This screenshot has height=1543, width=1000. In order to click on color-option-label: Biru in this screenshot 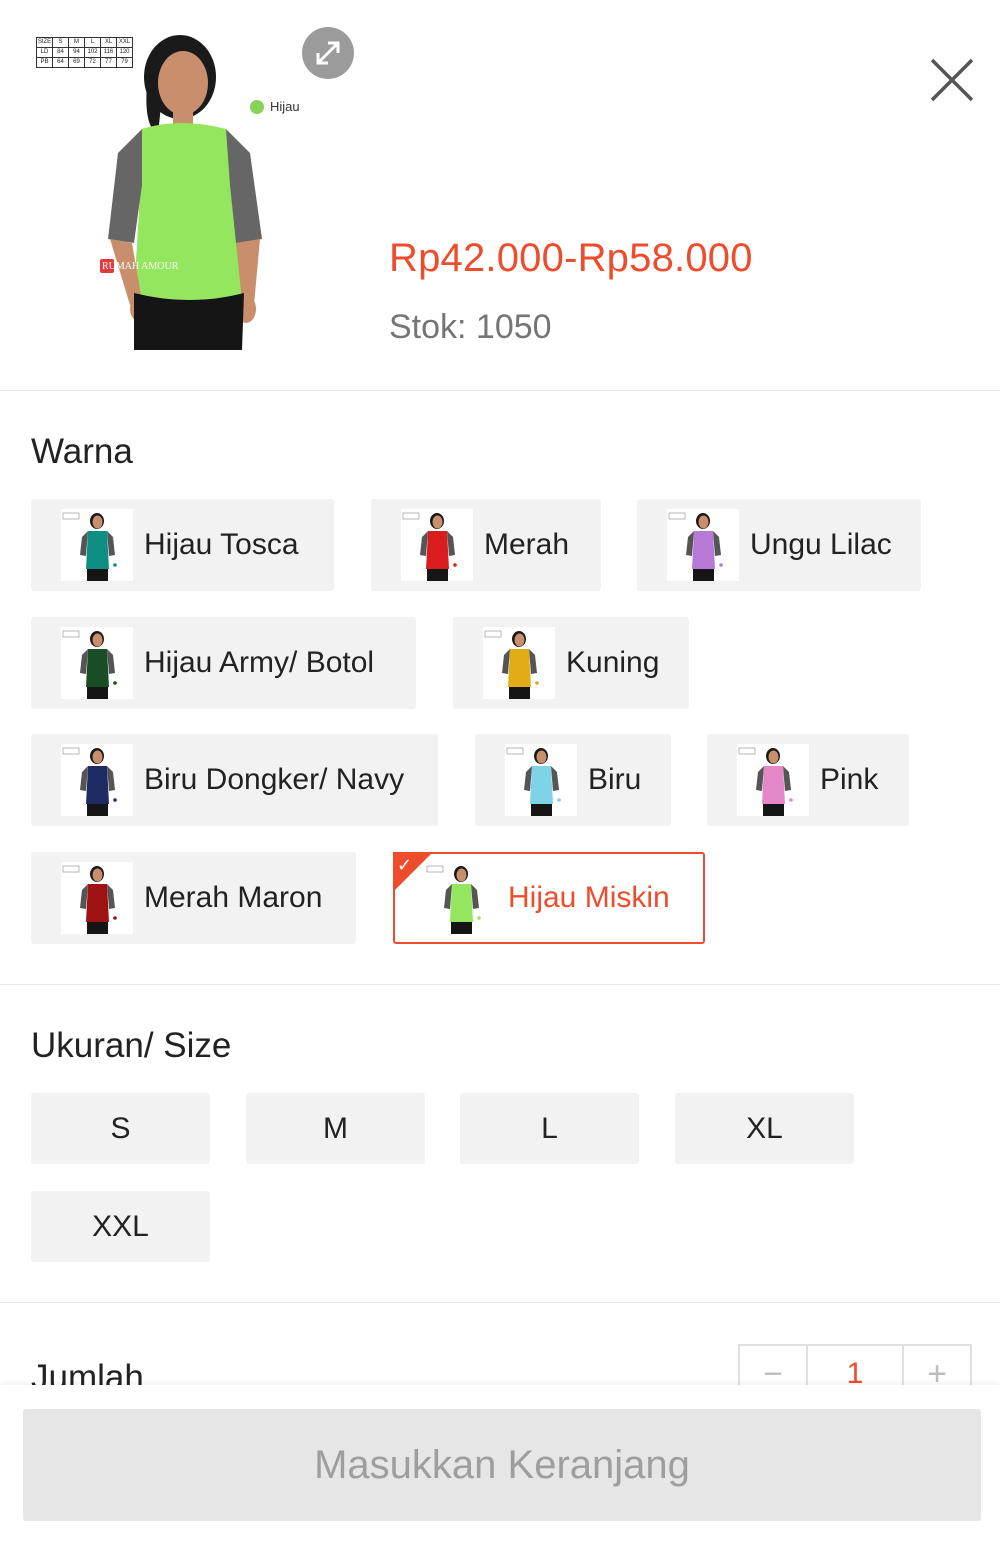, I will do `click(615, 779)`.